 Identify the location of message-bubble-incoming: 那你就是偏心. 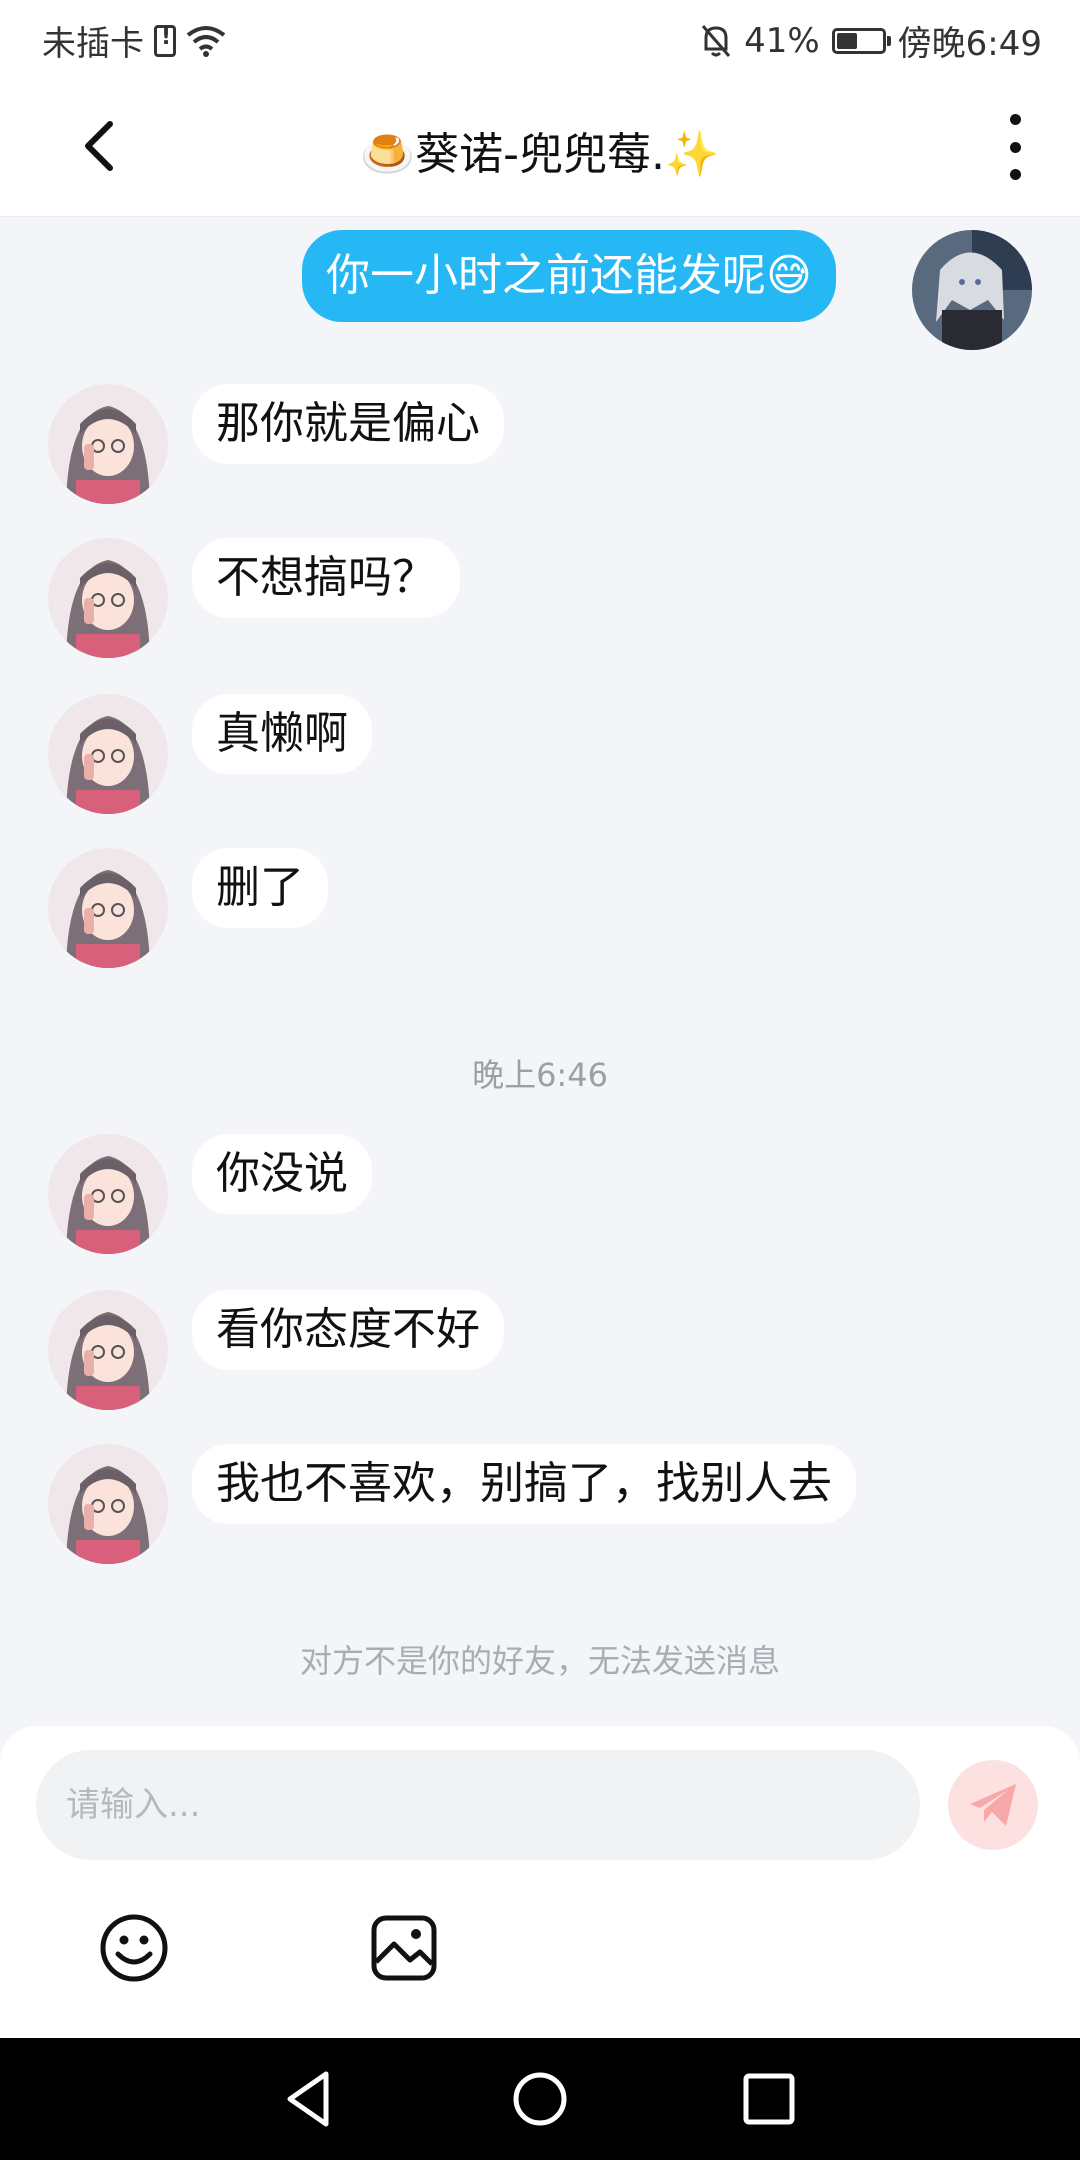
(348, 424).